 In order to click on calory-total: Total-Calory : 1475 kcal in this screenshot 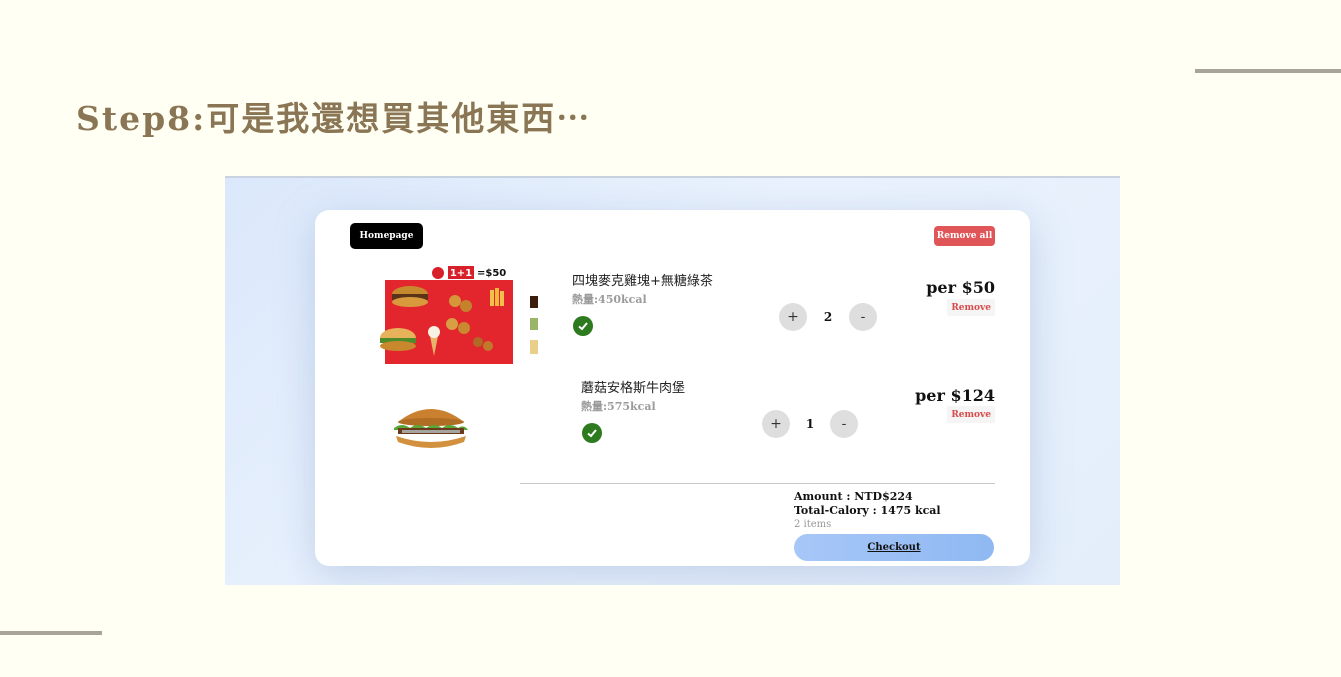, I will do `click(867, 510)`.